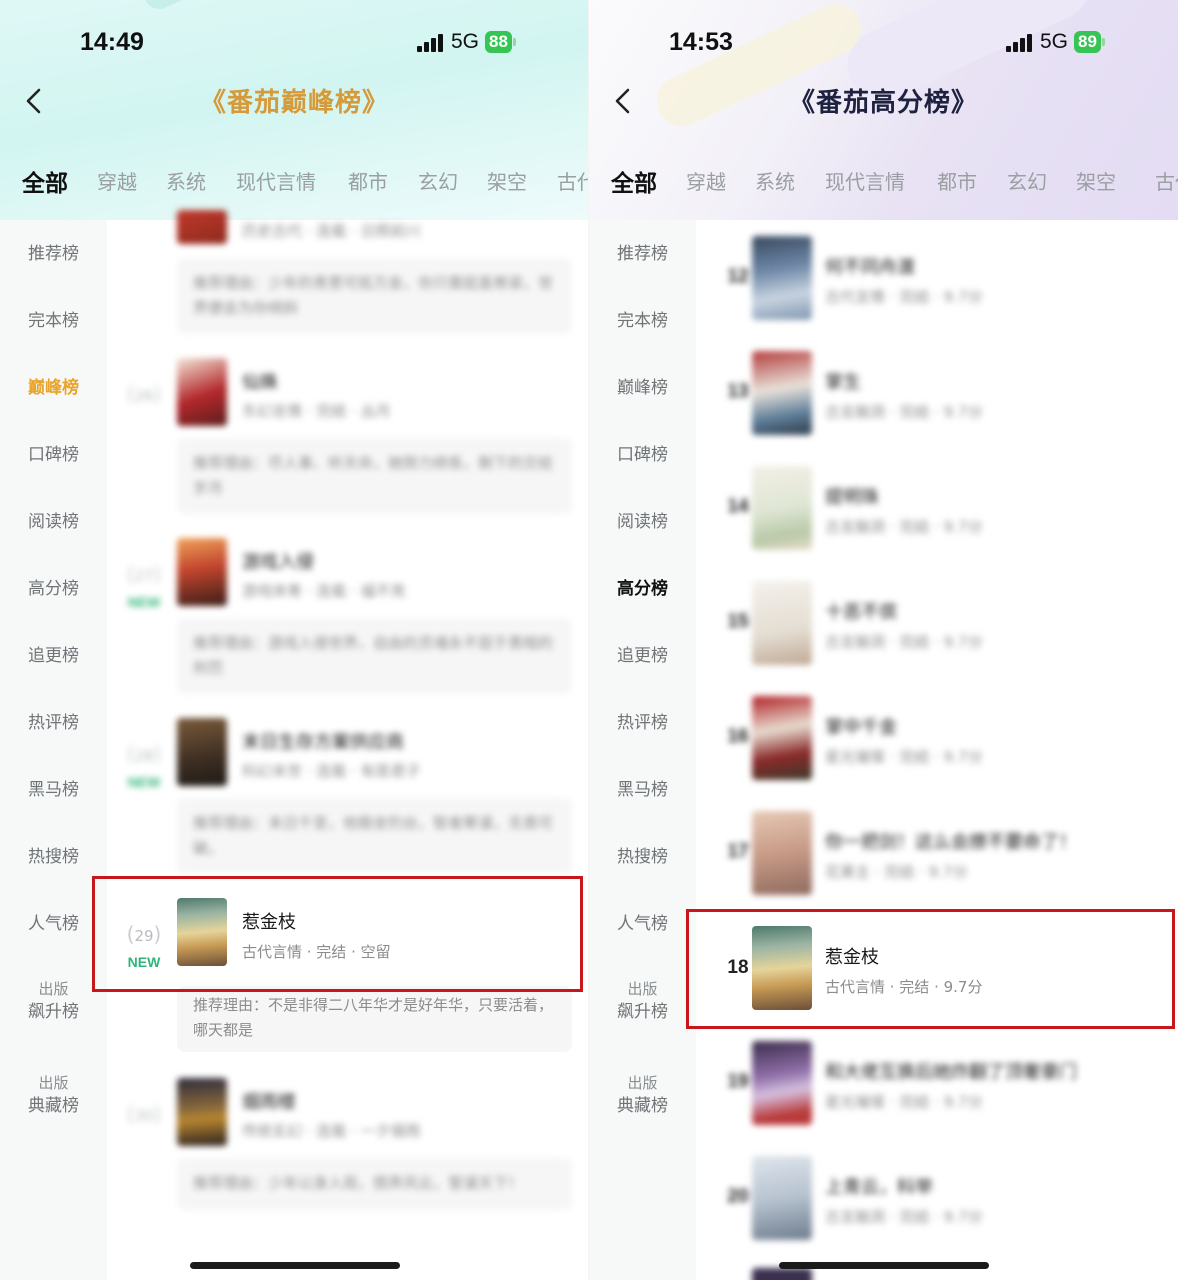 The height and width of the screenshot is (1280, 1178). I want to click on book-meta: 科幻末世 · 连载 · 有匪君子, so click(331, 771).